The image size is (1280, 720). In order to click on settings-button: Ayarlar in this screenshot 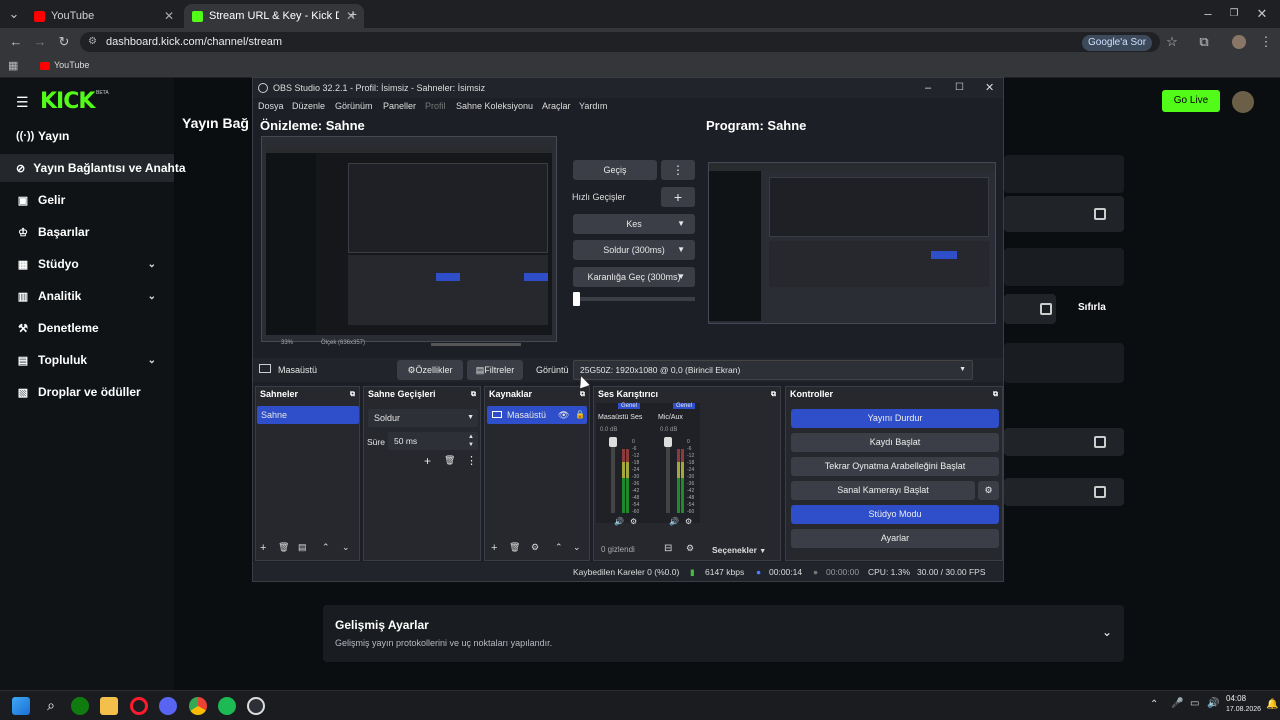, I will do `click(895, 538)`.